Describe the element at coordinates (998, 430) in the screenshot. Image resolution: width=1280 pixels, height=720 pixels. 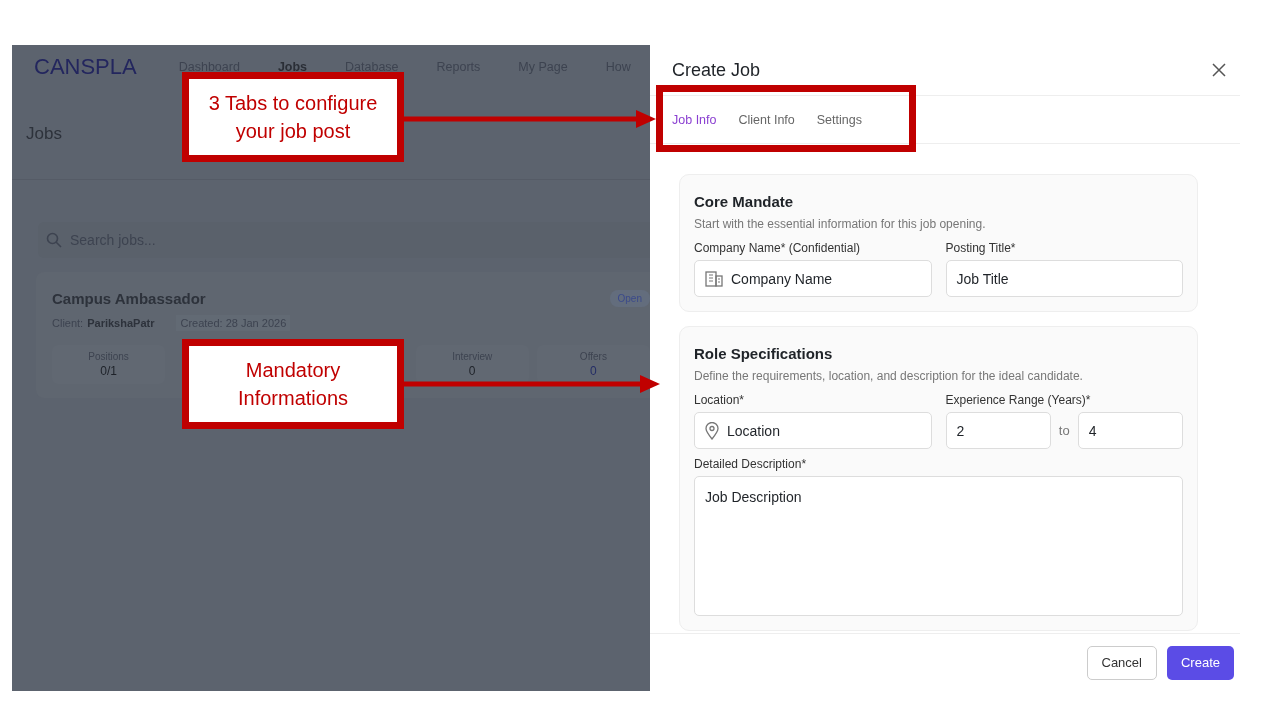
I see `input-field: 2` at that location.